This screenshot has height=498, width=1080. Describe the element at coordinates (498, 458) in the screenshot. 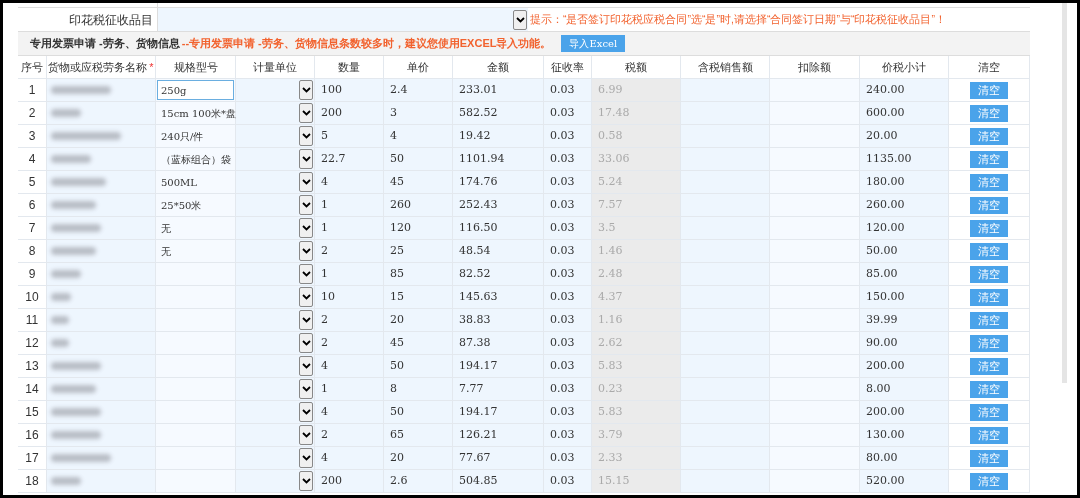

I see `amount-cell: 77.67` at that location.